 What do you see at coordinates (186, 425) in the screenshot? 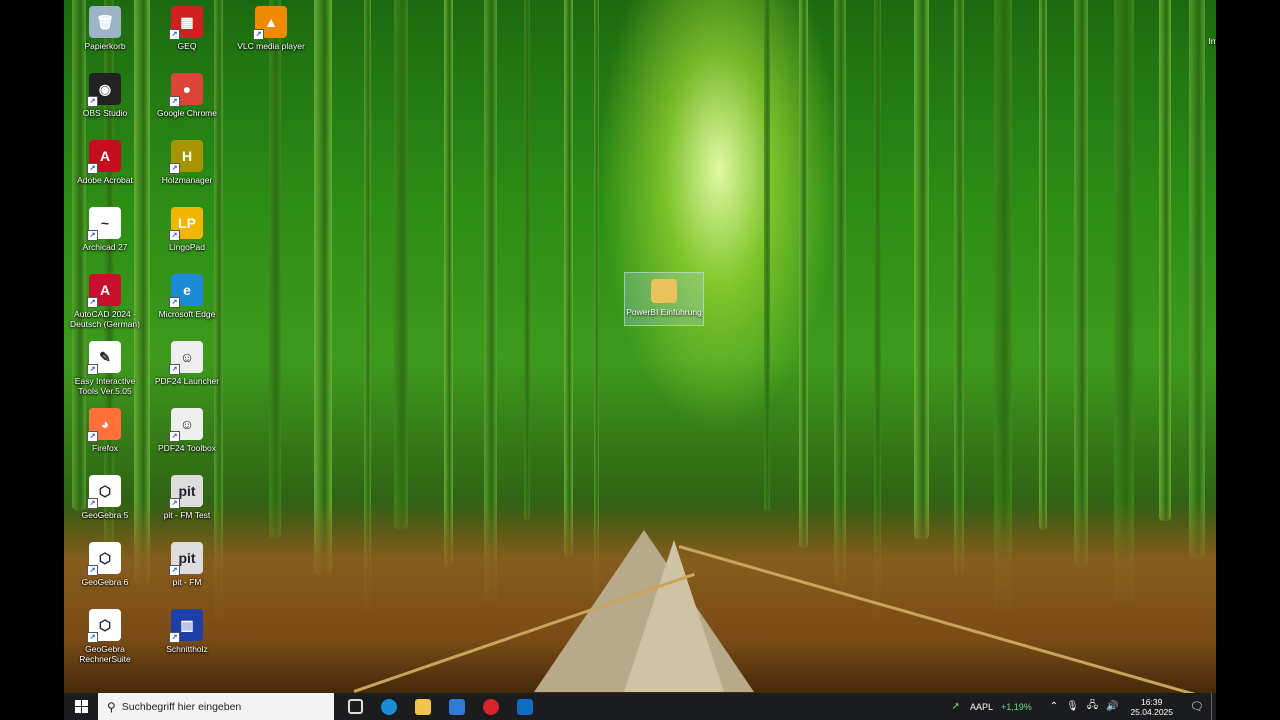
I see `pdf24-toolbox-icon: ☺ ↗` at bounding box center [186, 425].